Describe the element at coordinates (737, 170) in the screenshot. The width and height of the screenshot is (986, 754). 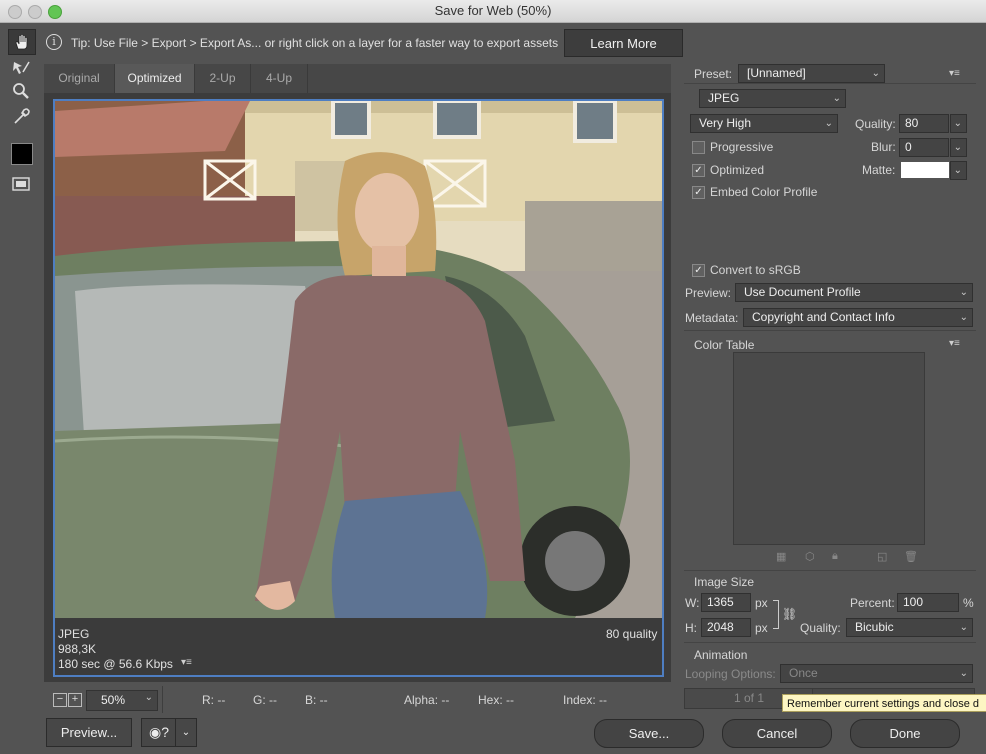
I see `optimized-label: Optimized` at that location.